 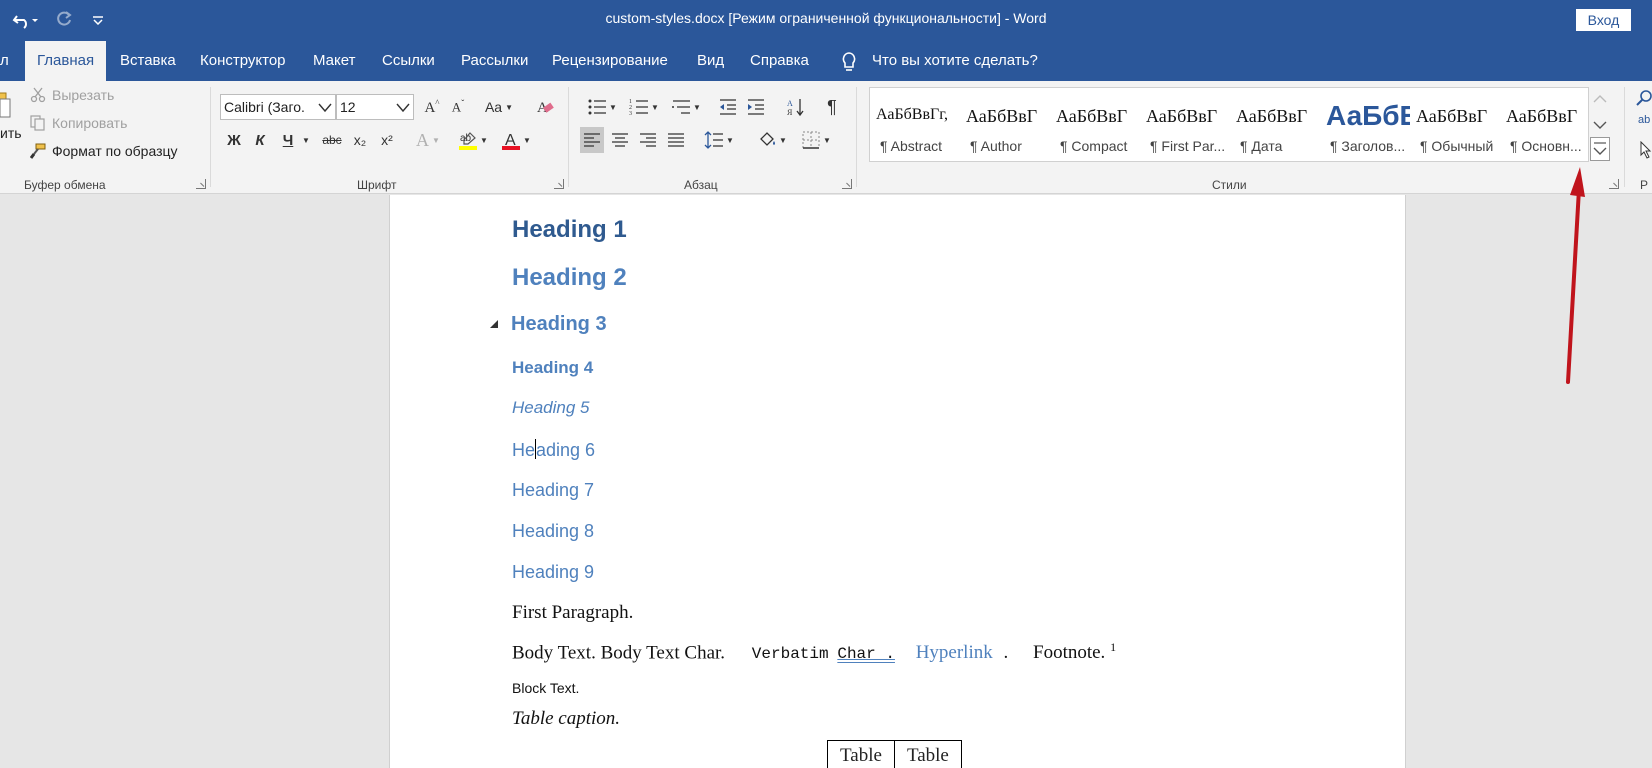 I want to click on bullets-button: ▼, so click(x=602, y=107).